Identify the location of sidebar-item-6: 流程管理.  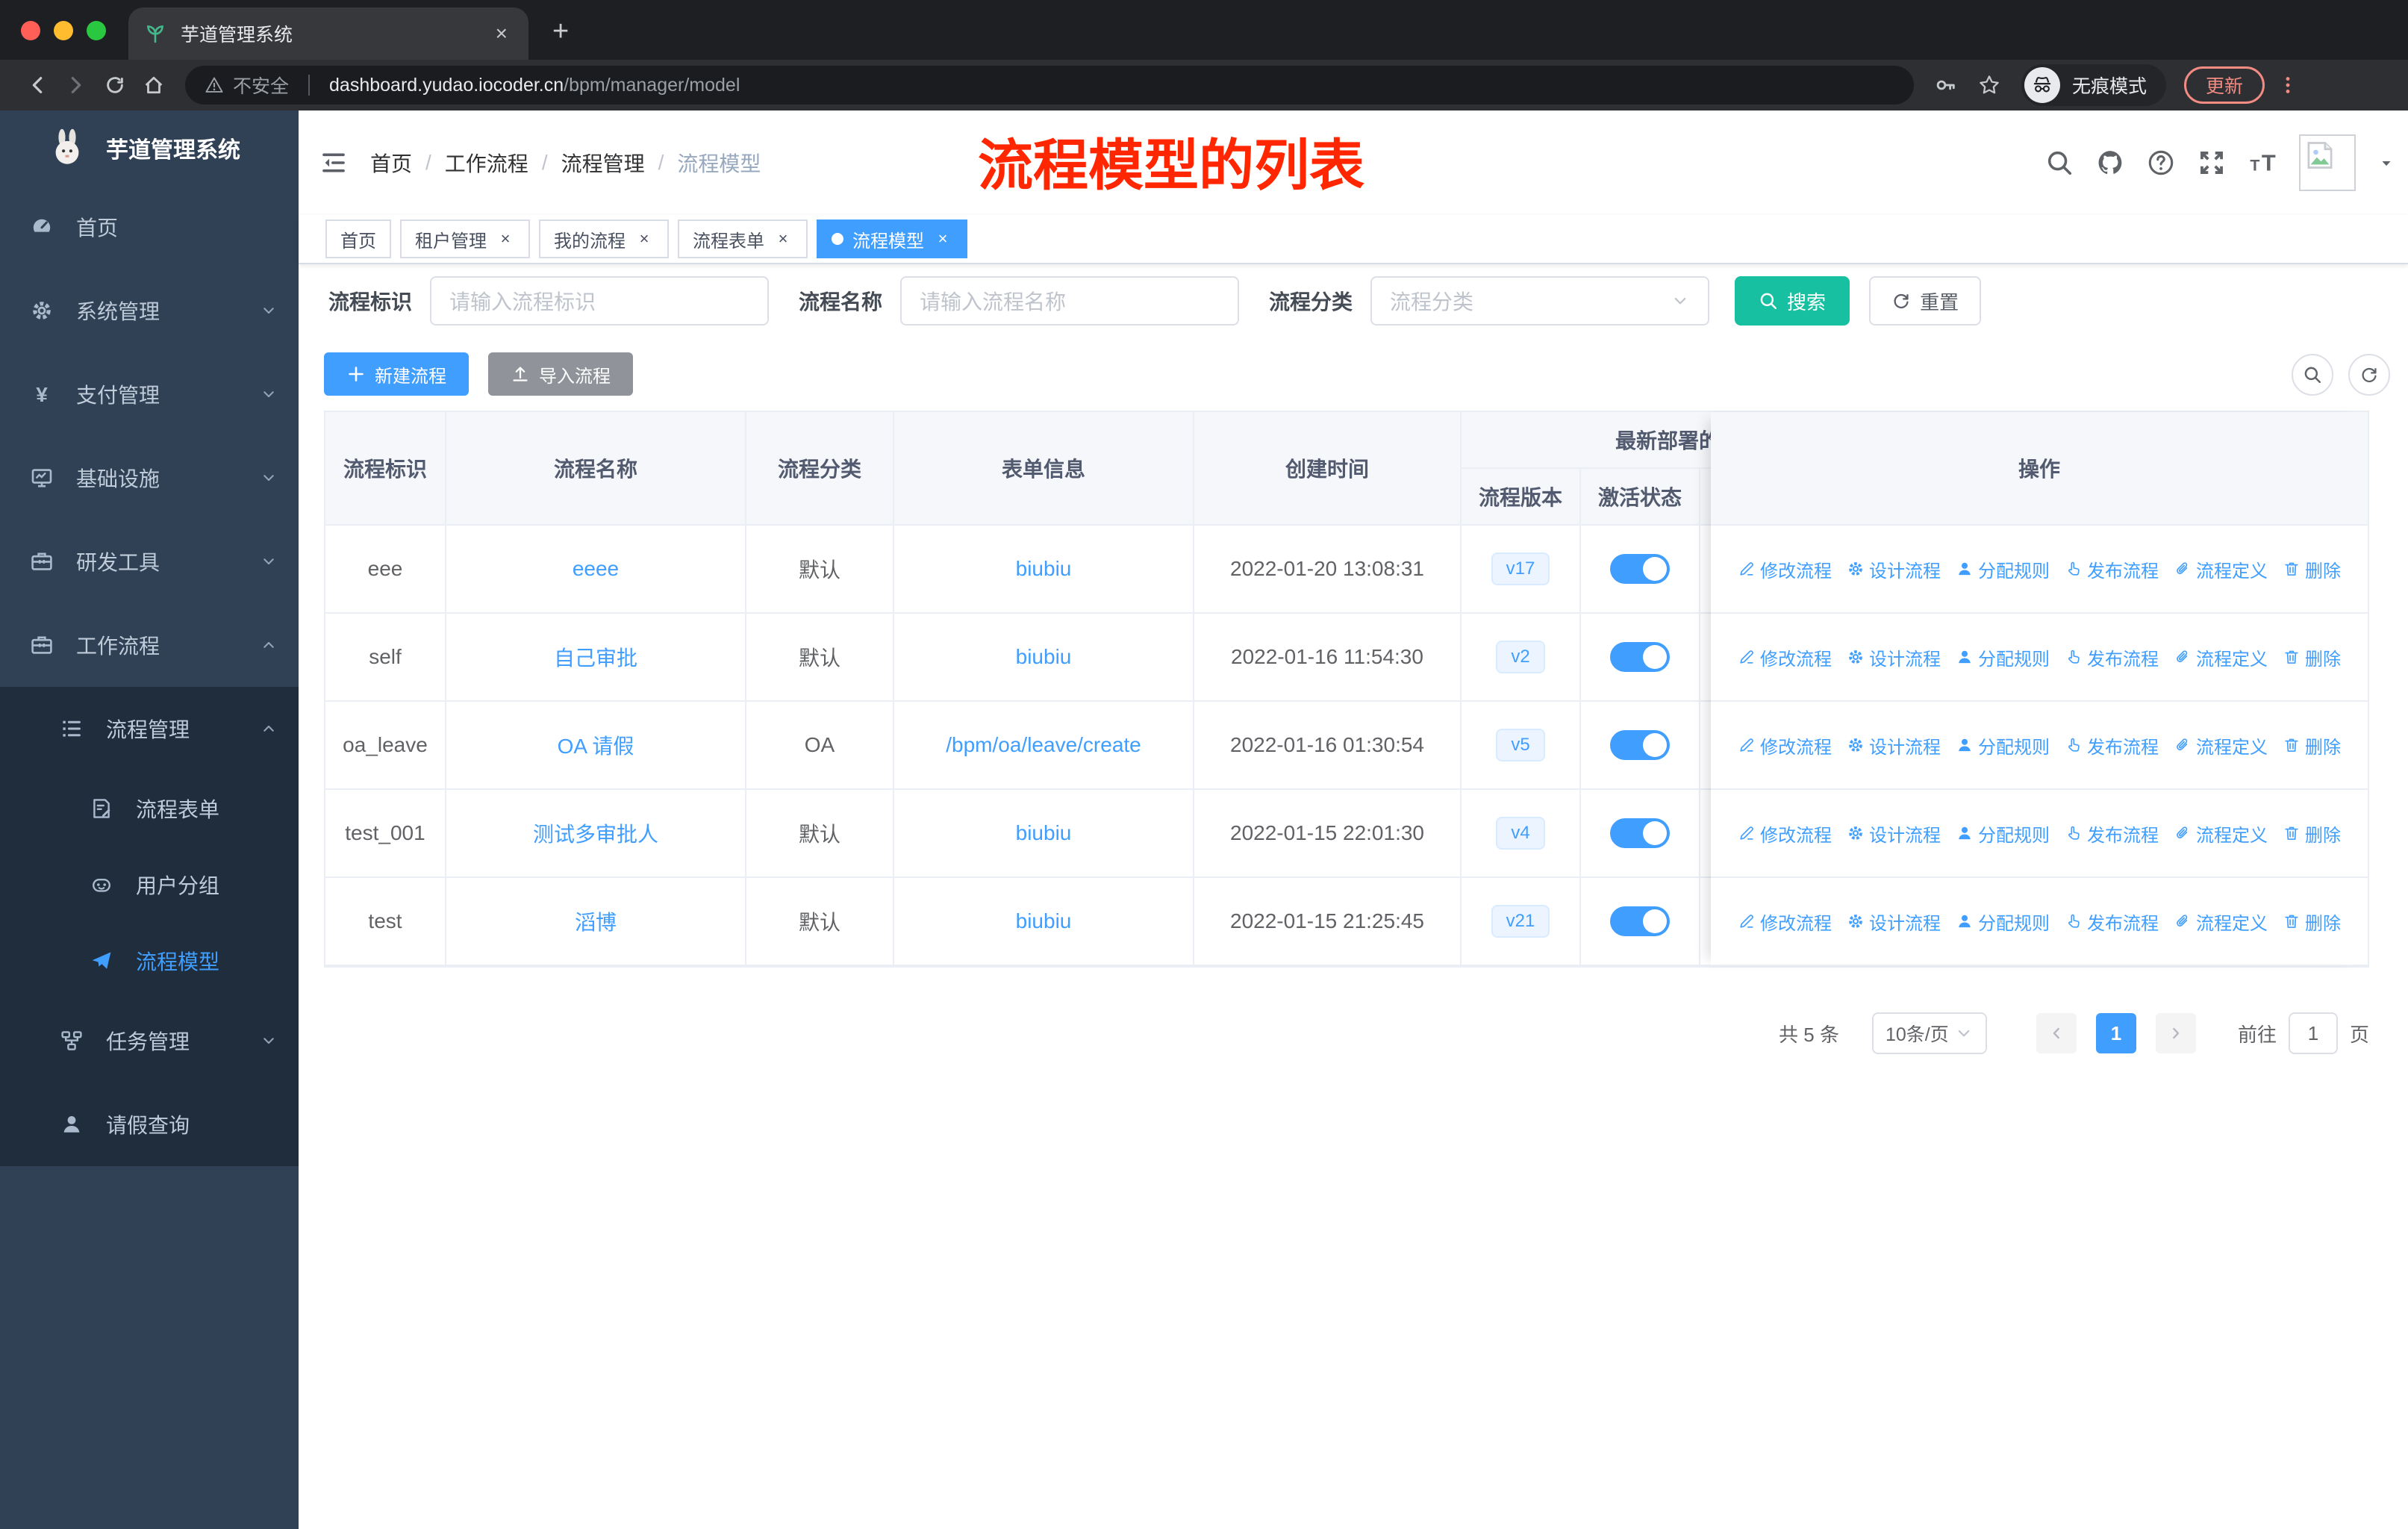
(149, 728).